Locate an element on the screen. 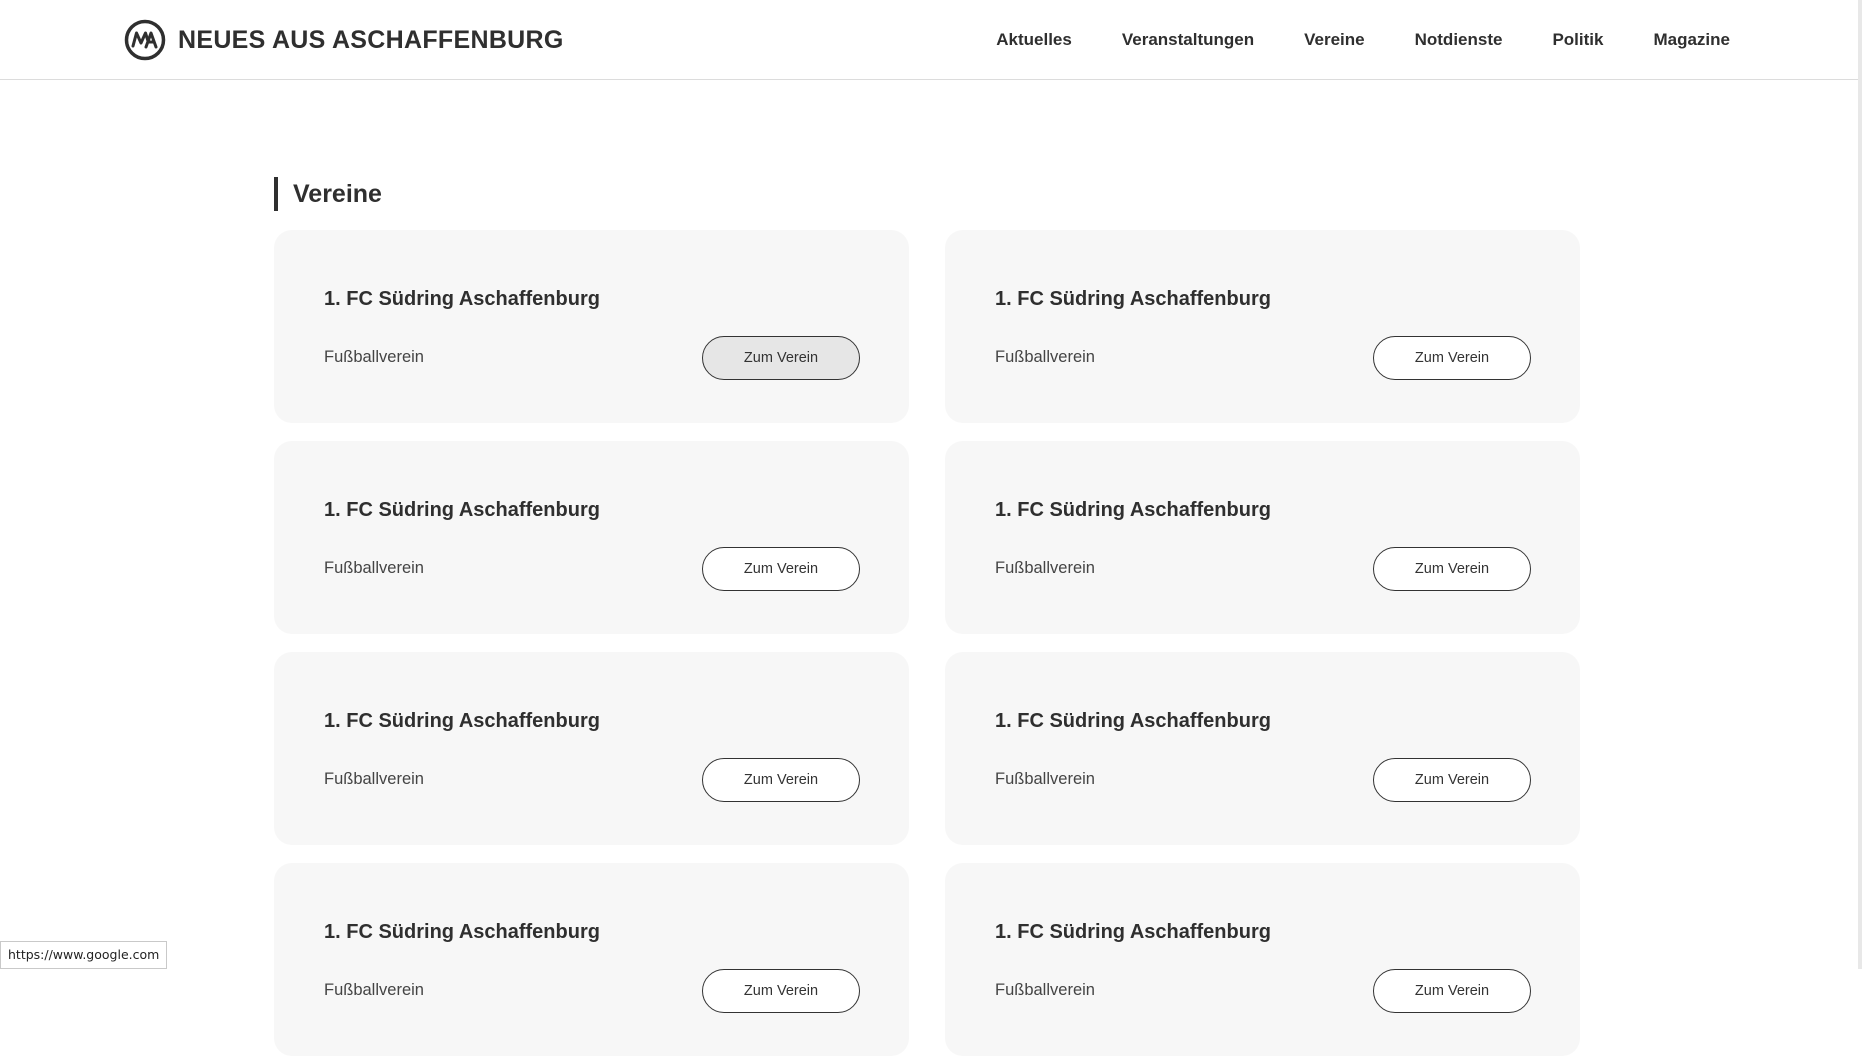 This screenshot has height=1056, width=1862. site-logo: NEUES AUS ASCHAFFENBURG is located at coordinates (344, 40).